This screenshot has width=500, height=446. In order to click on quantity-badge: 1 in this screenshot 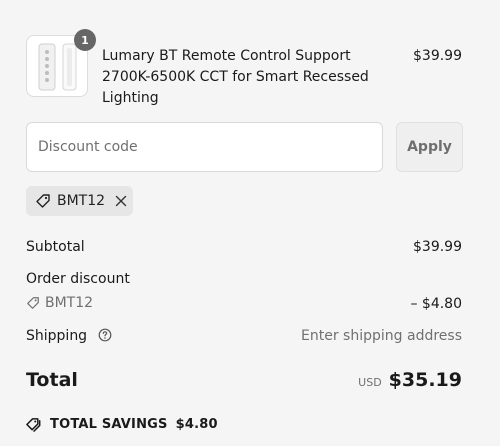, I will do `click(85, 40)`.